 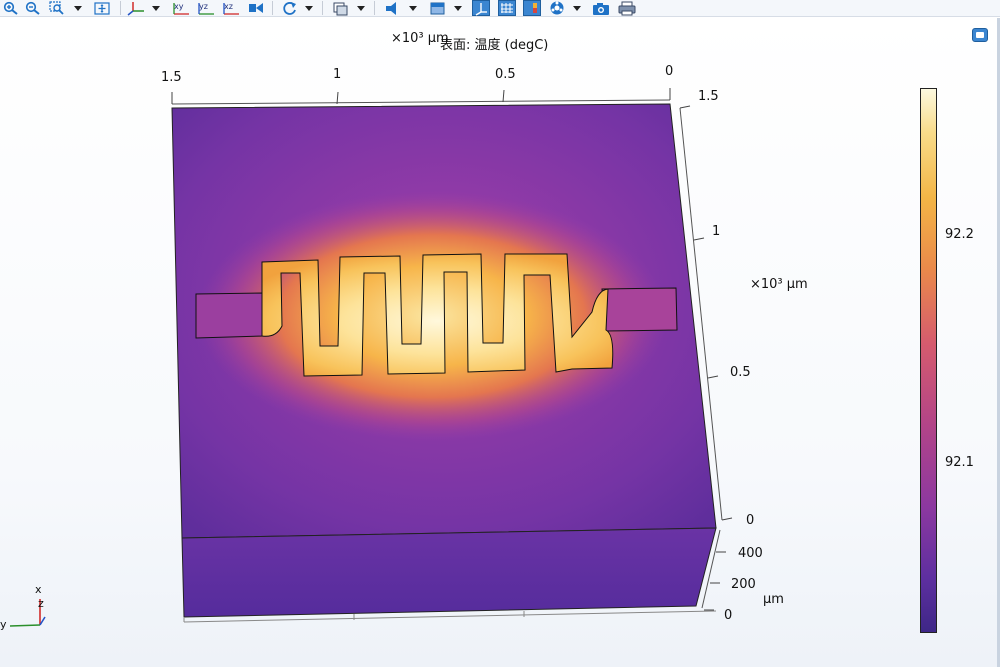 I want to click on window-options-icon, so click(x=980, y=35).